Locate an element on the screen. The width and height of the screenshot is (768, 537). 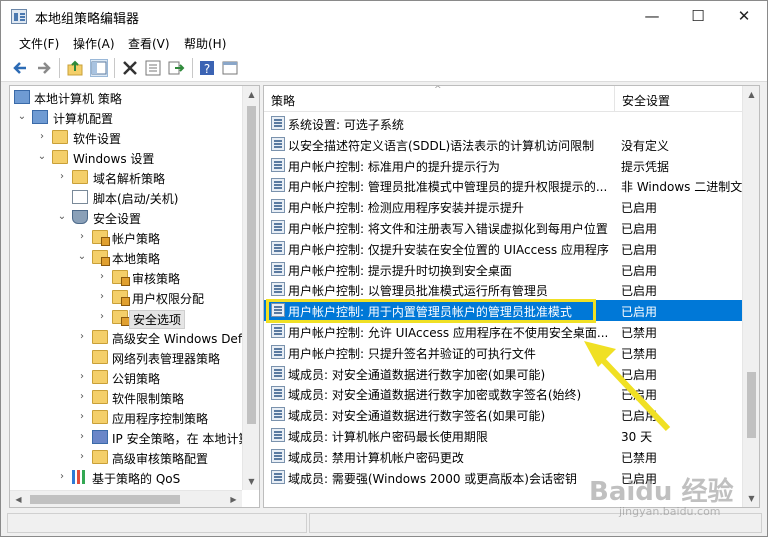
minimize-button: — is located at coordinates (652, 16).